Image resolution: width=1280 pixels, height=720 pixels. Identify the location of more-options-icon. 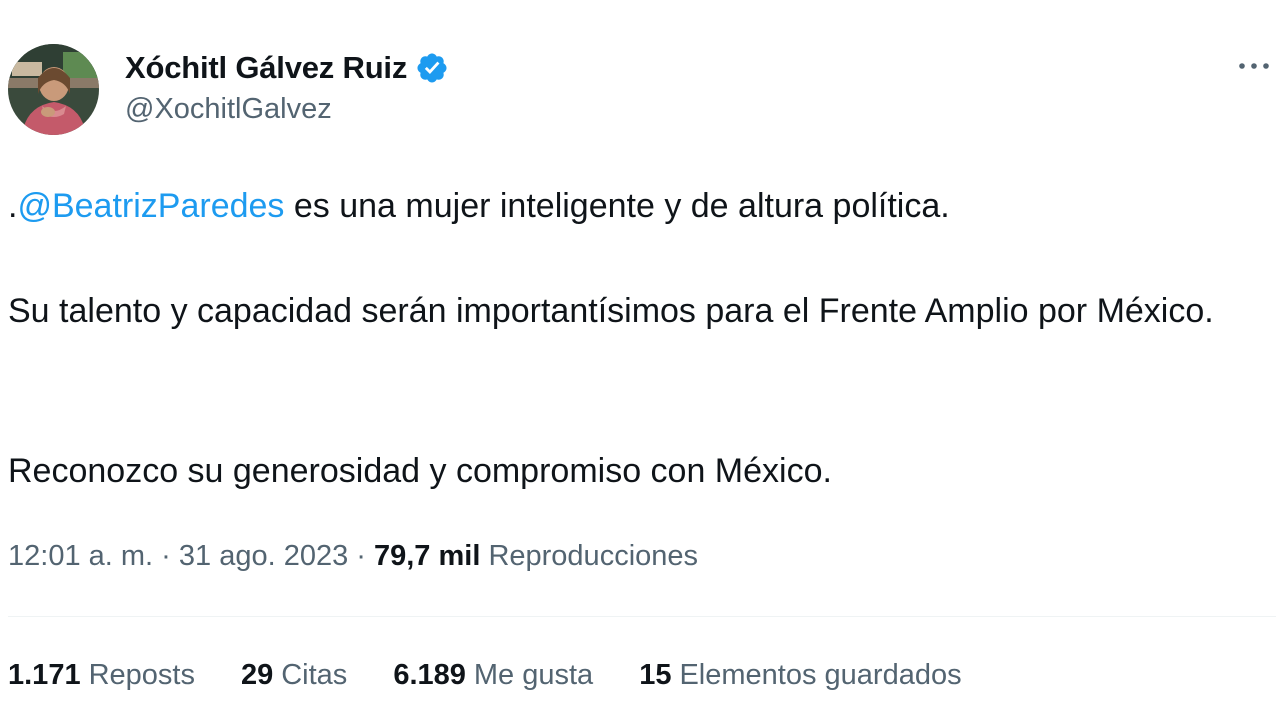
(1254, 66).